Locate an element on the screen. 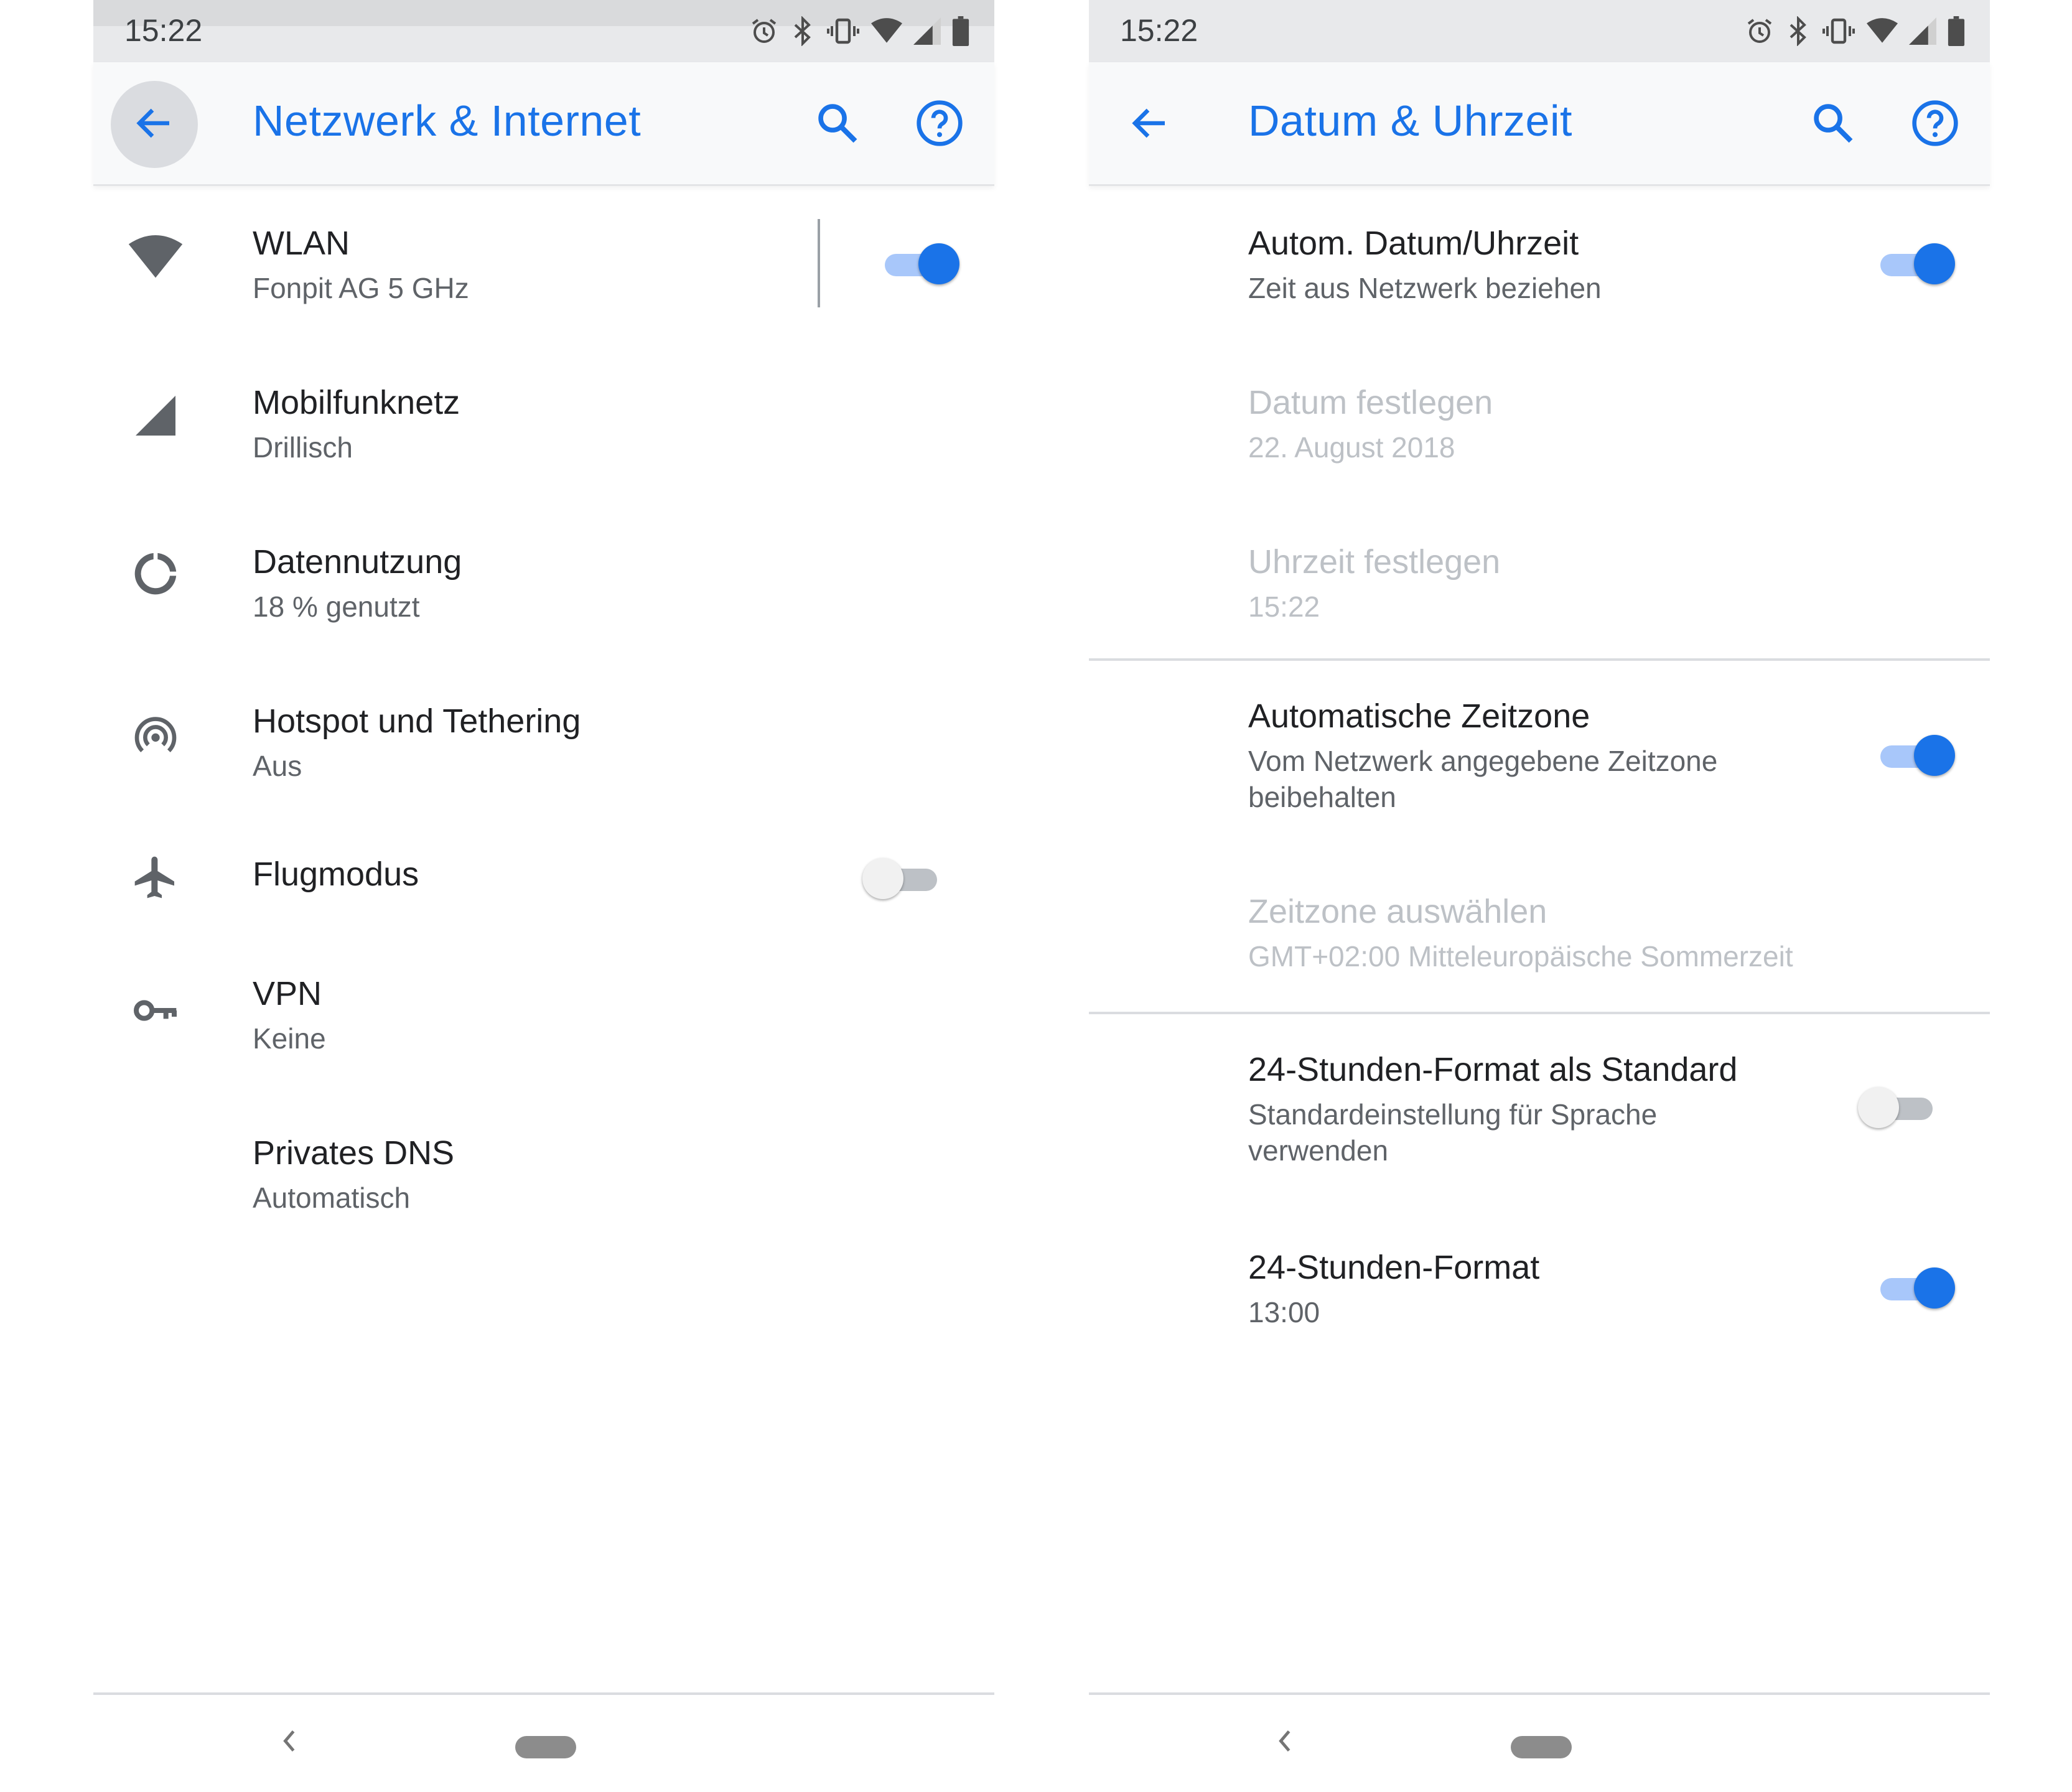  airplane-icon is located at coordinates (156, 877).